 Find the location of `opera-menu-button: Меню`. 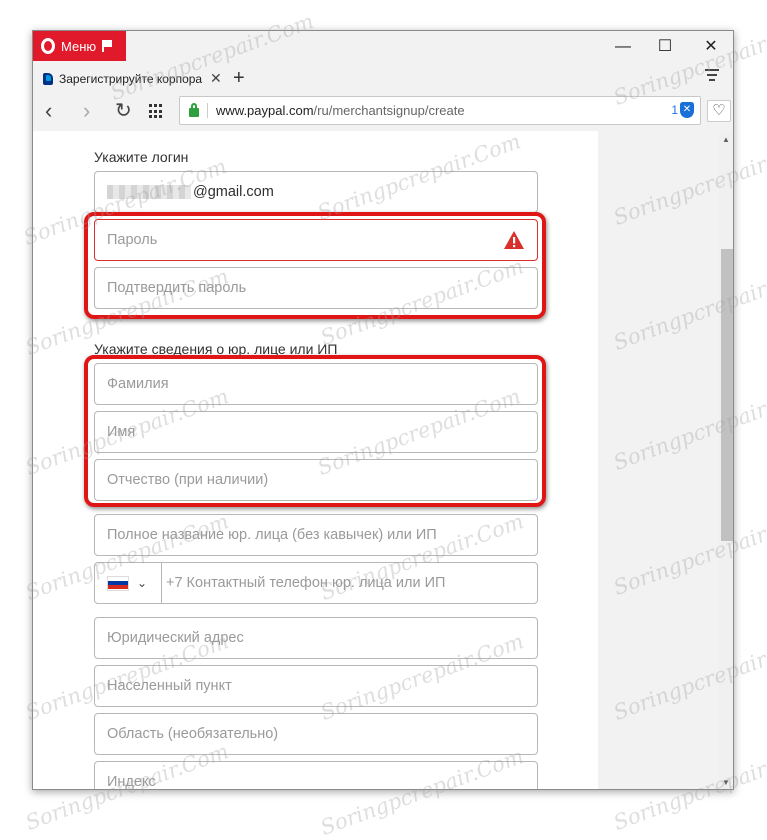

opera-menu-button: Меню is located at coordinates (79, 46).